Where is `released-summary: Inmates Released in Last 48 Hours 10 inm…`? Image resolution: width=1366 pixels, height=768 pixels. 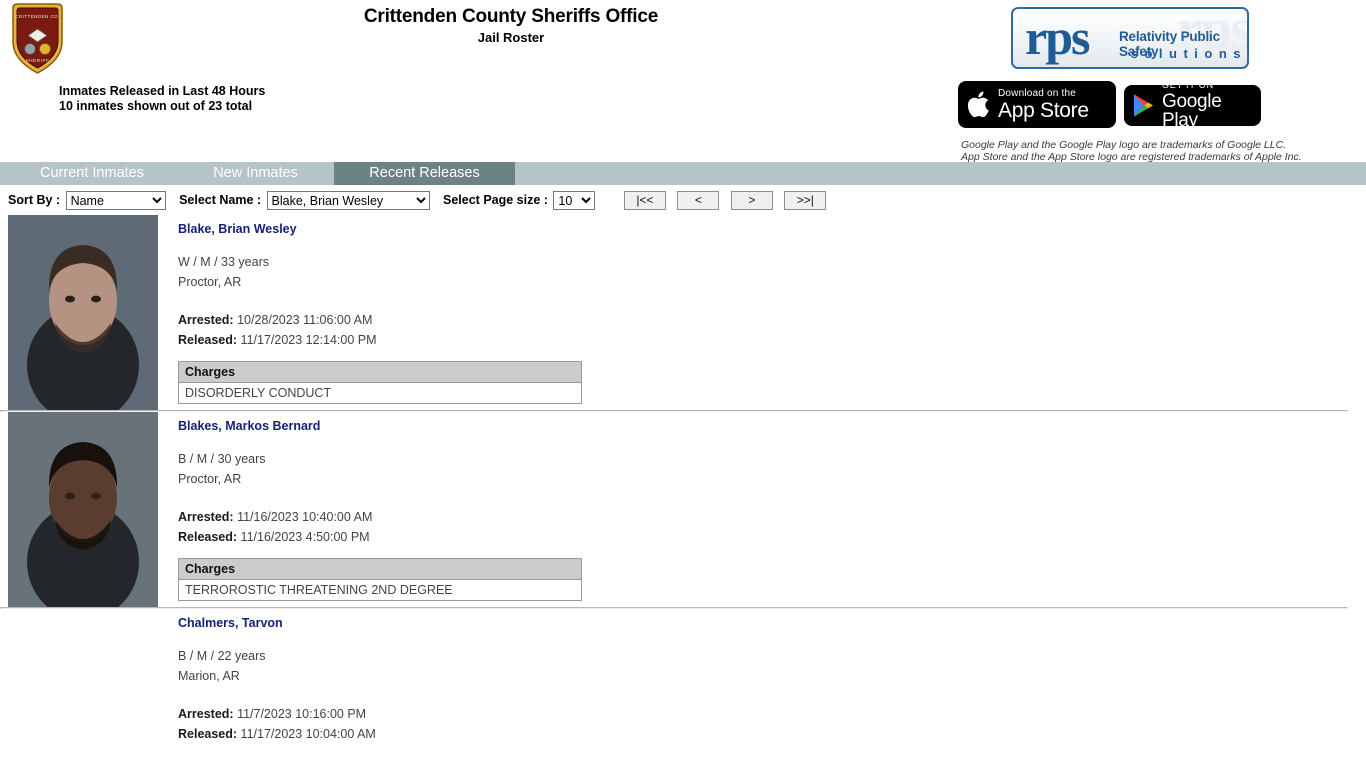
released-summary: Inmates Released in Last 48 Hours 10 inm… is located at coordinates (162, 99).